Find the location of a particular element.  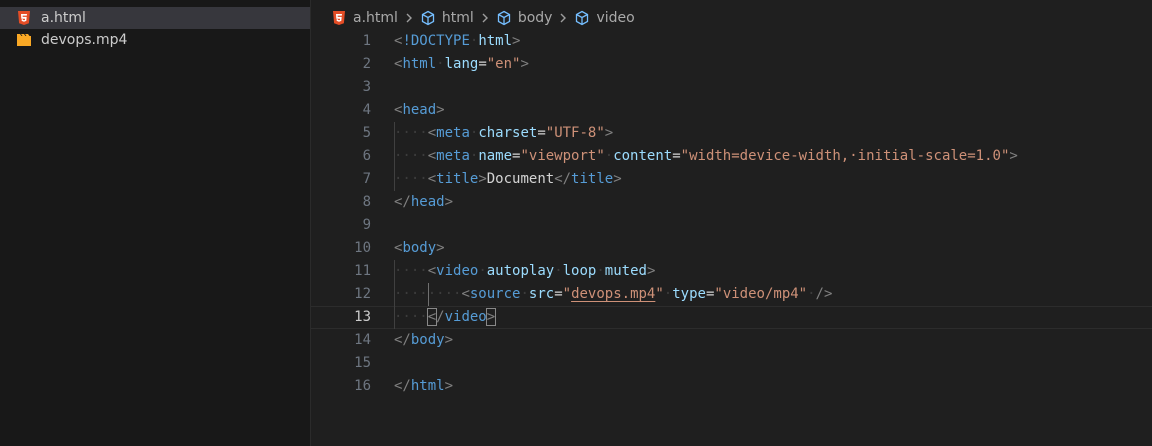

code-token: /> is located at coordinates (824, 294).